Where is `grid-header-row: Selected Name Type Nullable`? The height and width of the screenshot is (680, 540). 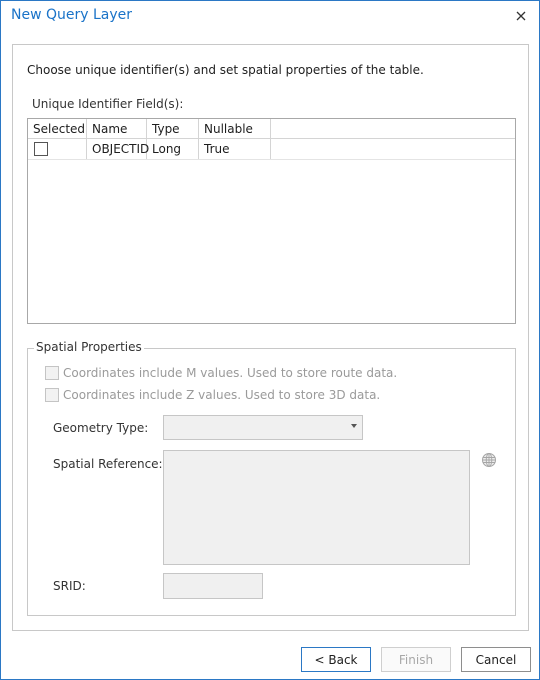 grid-header-row: Selected Name Type Nullable is located at coordinates (271, 129).